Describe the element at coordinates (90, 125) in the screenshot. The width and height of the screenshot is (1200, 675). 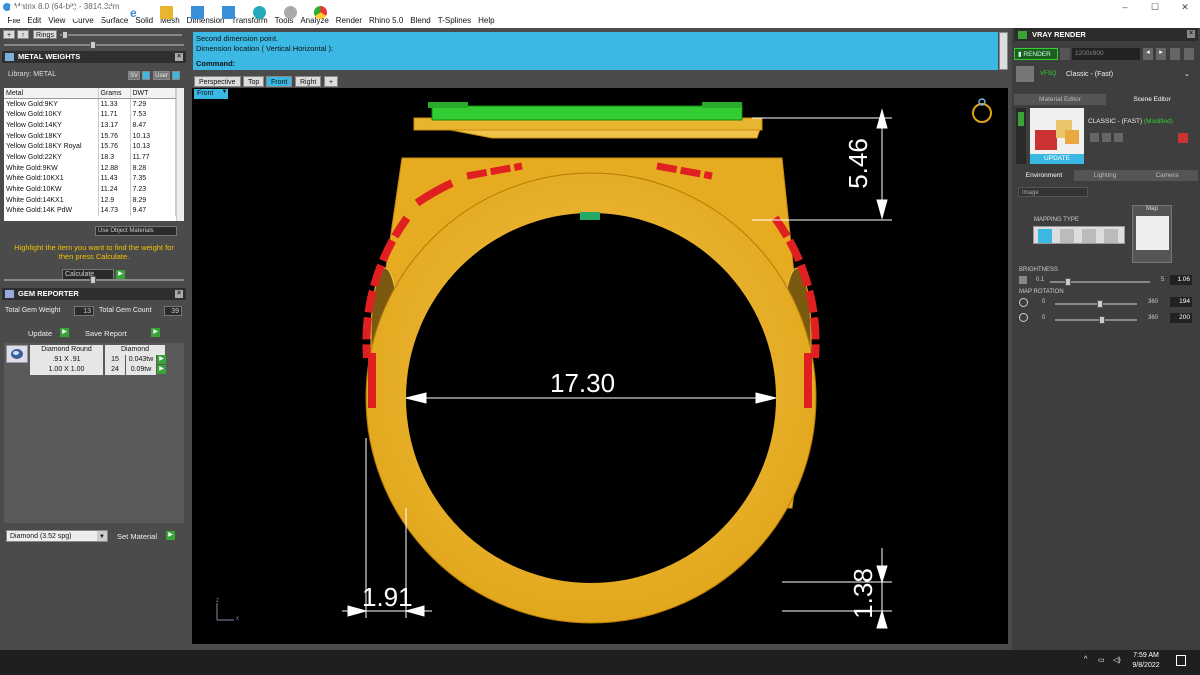
I see `table-row: Yellow Gold:14KY 13.17 8.47` at that location.